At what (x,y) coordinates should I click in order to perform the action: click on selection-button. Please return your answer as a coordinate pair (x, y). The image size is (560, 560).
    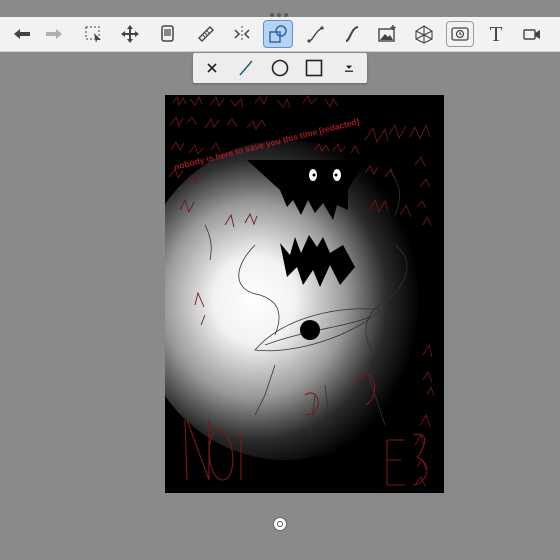
    Looking at the image, I should click on (94, 34).